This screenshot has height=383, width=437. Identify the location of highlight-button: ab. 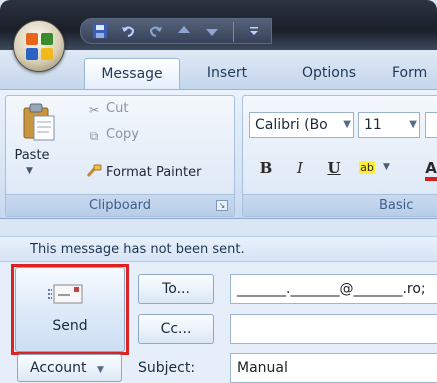
(367, 168).